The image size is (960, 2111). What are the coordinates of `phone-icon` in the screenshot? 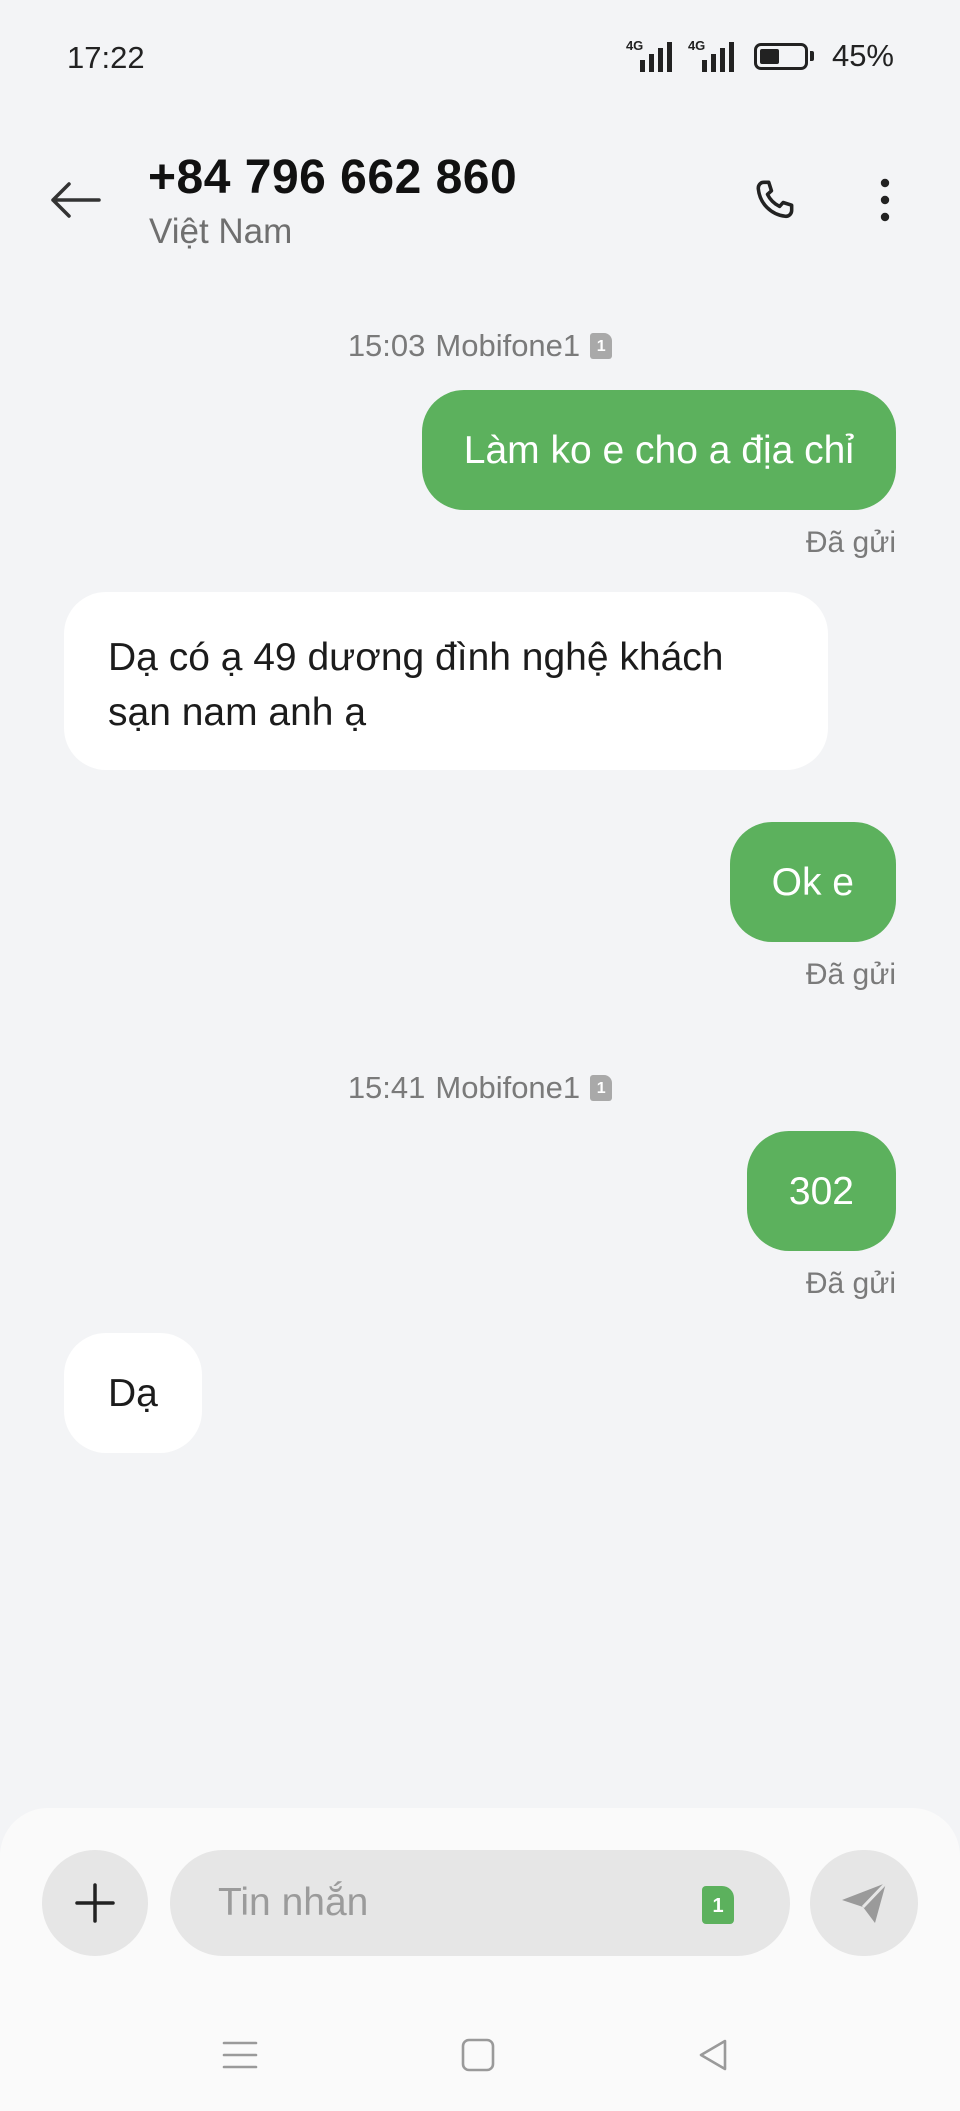 It's located at (775, 199).